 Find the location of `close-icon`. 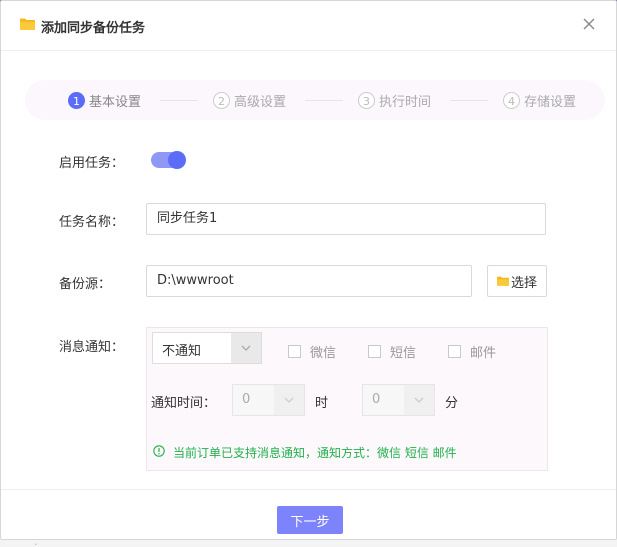

close-icon is located at coordinates (589, 24).